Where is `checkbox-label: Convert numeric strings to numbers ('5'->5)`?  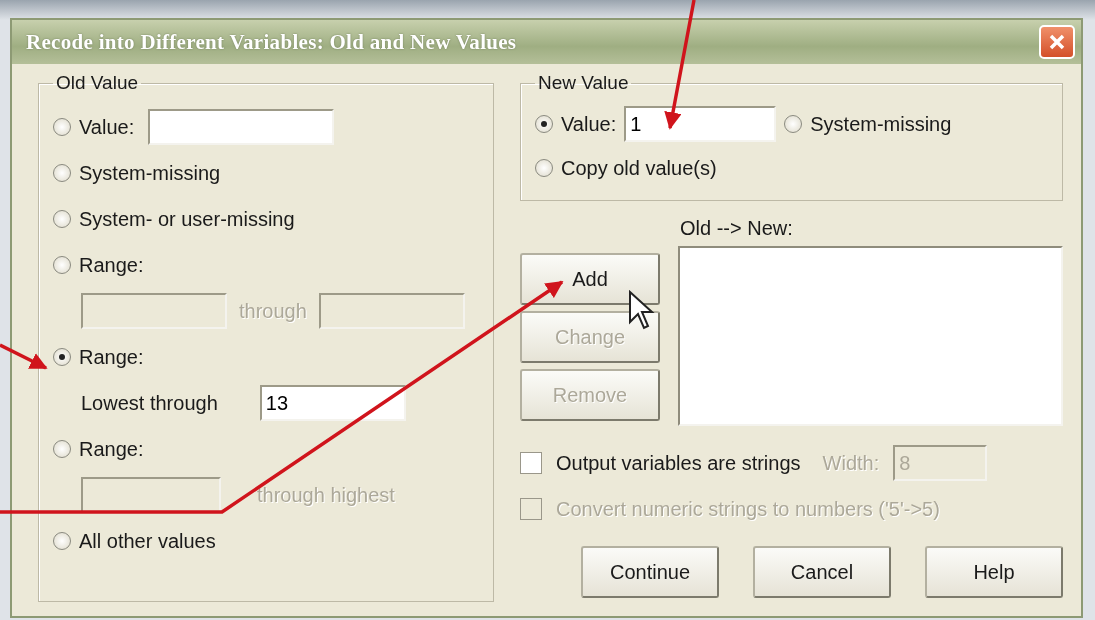 checkbox-label: Convert numeric strings to numbers ('5'->5) is located at coordinates (748, 509).